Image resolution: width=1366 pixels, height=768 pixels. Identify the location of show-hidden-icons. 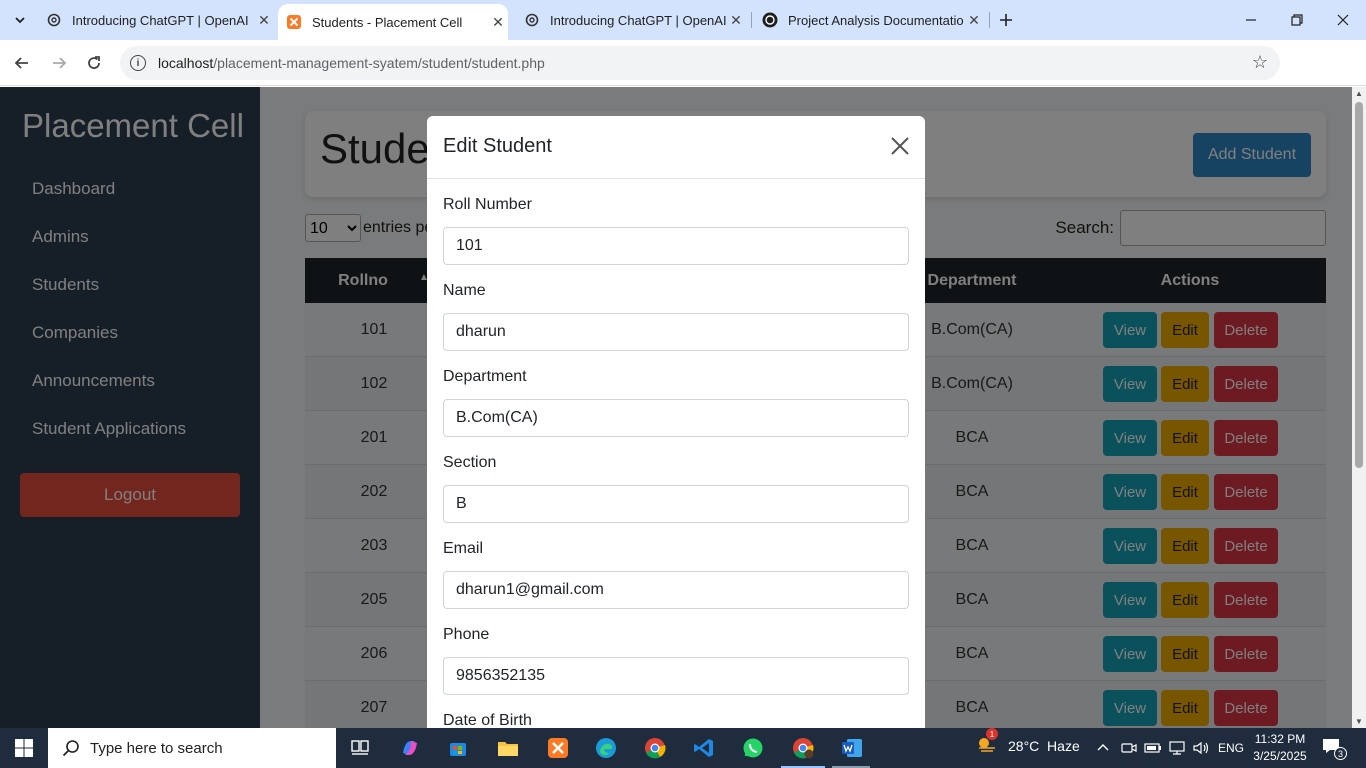
(1103, 748).